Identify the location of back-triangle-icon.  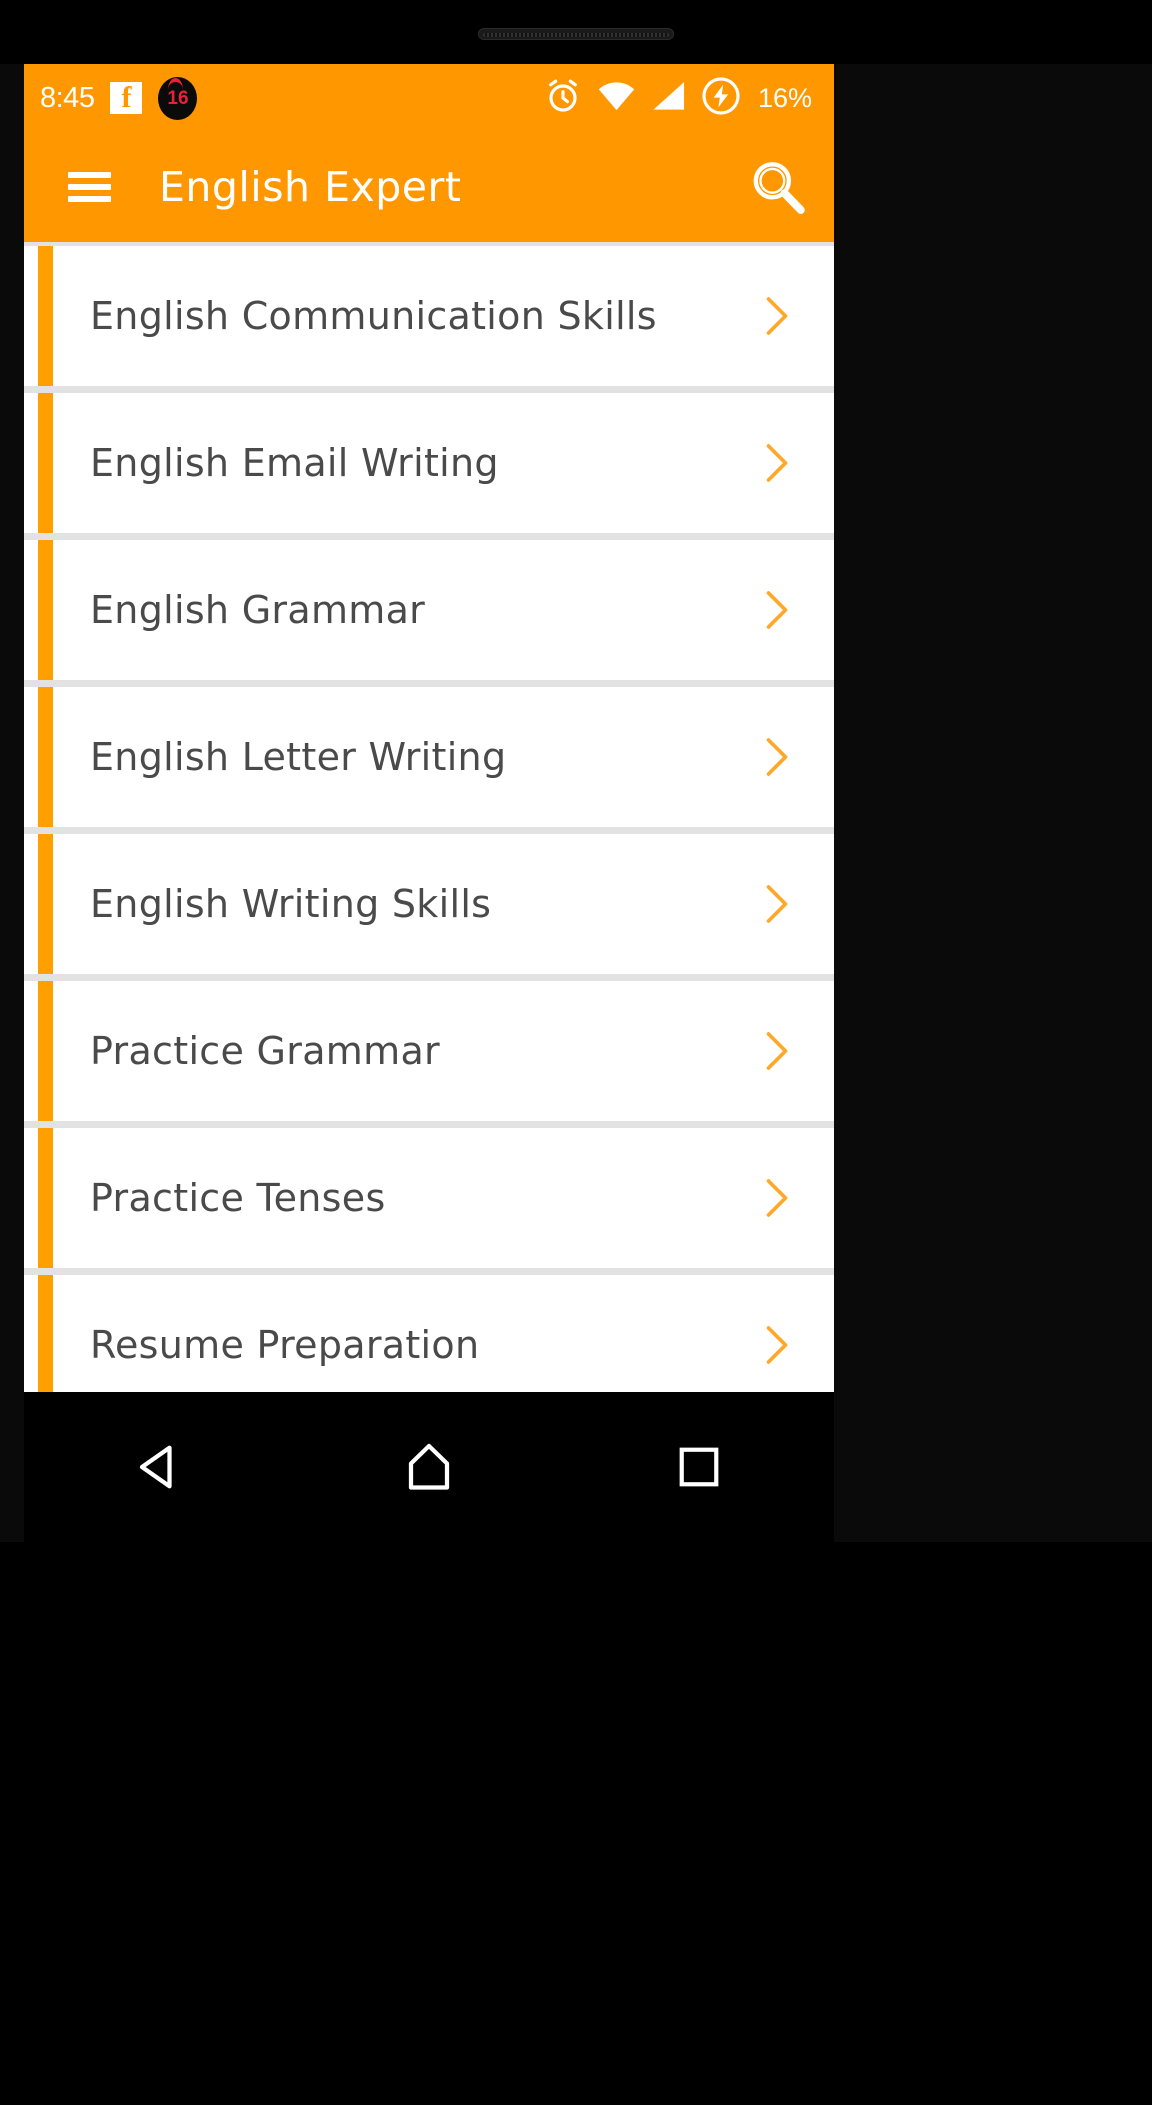
(159, 1467).